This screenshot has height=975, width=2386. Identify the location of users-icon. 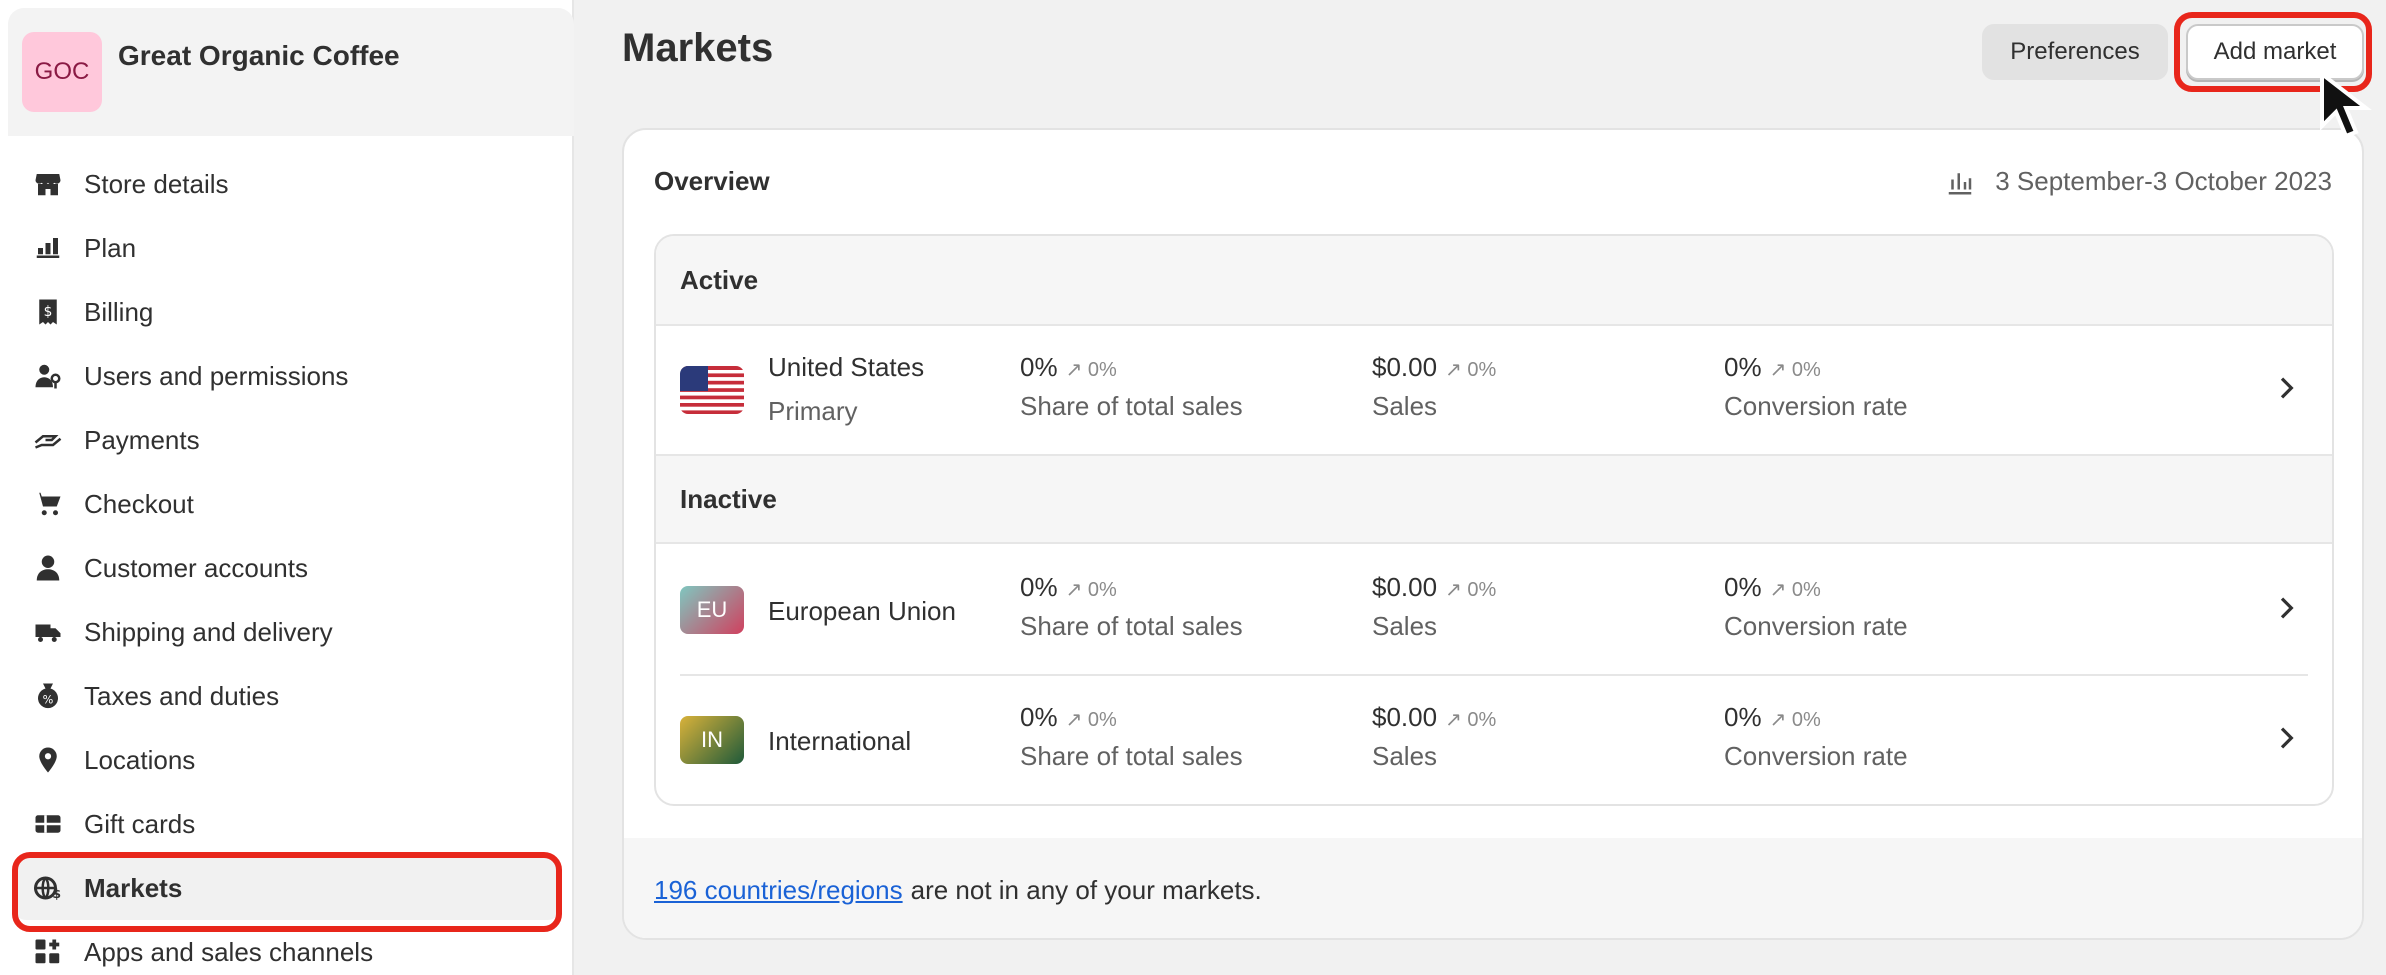
(48, 376).